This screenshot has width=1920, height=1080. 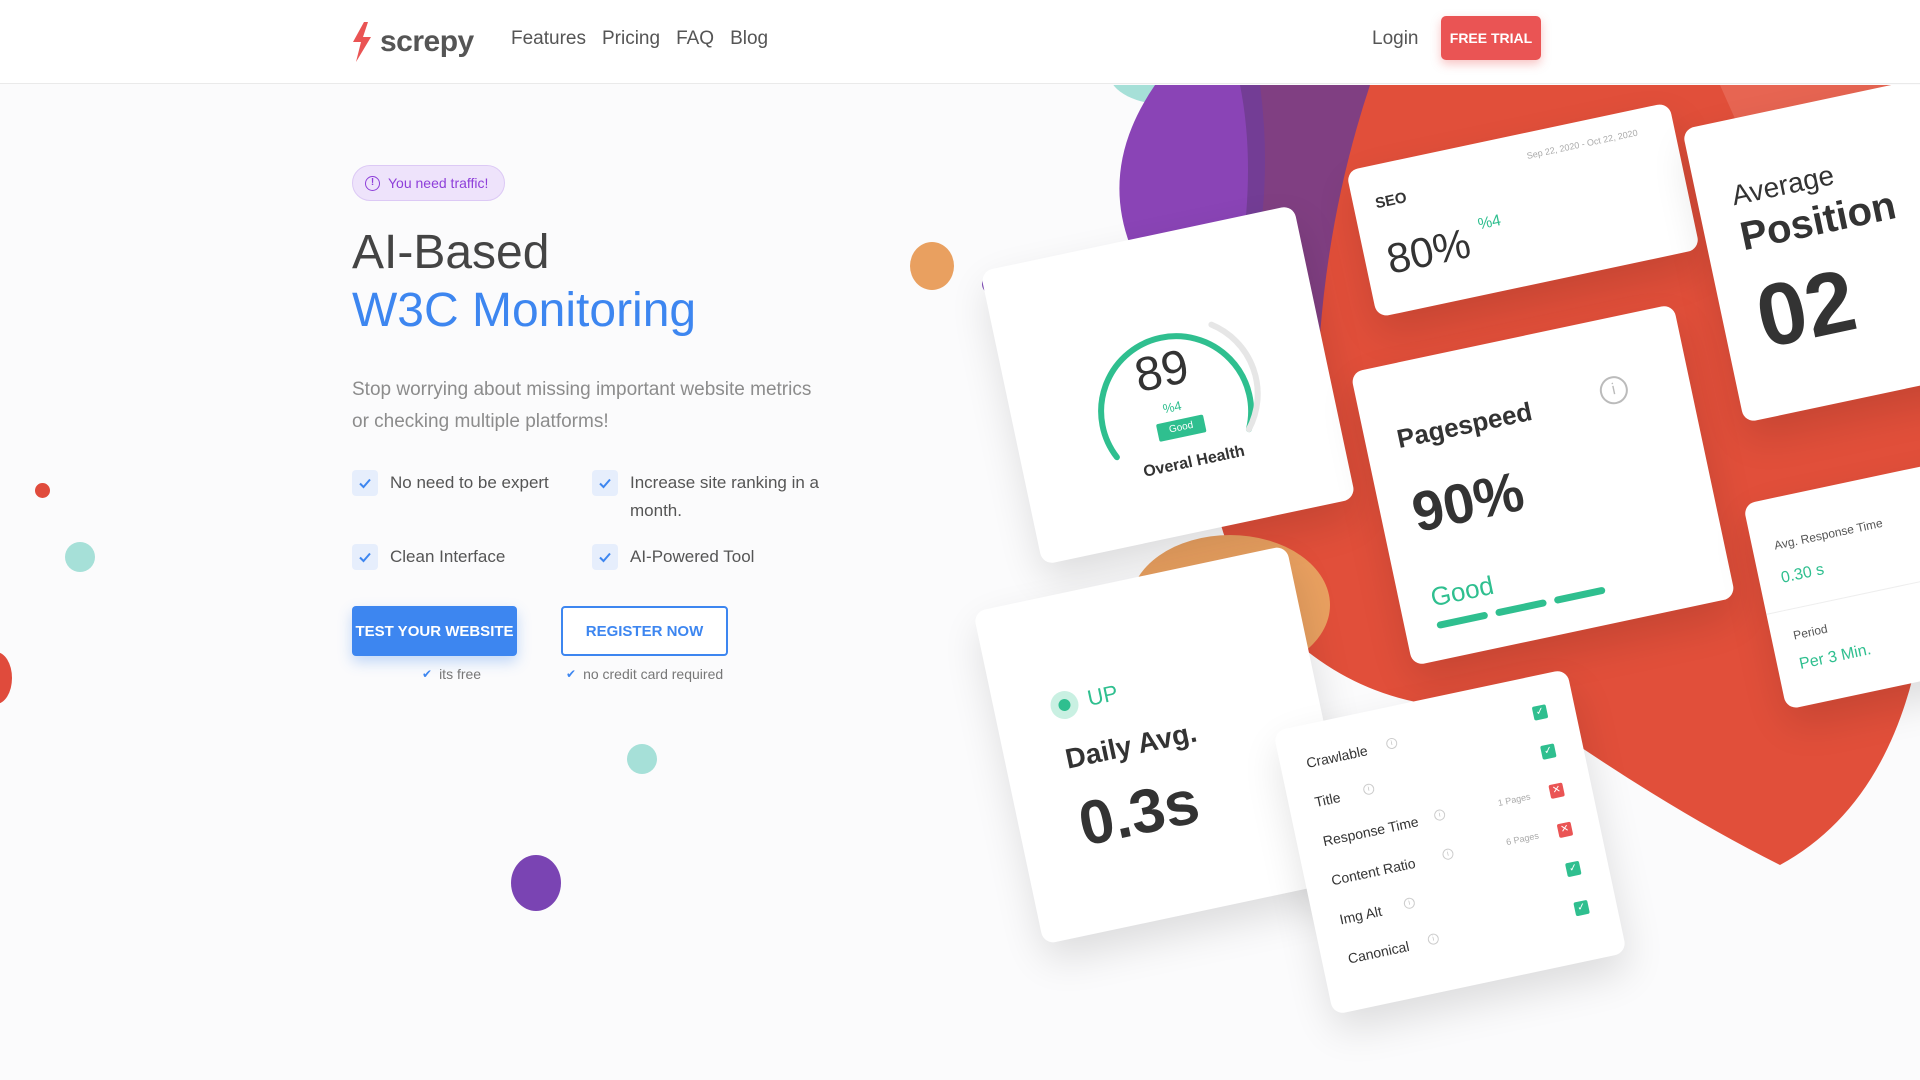 What do you see at coordinates (1327, 800) in the screenshot?
I see `check-label: Title` at bounding box center [1327, 800].